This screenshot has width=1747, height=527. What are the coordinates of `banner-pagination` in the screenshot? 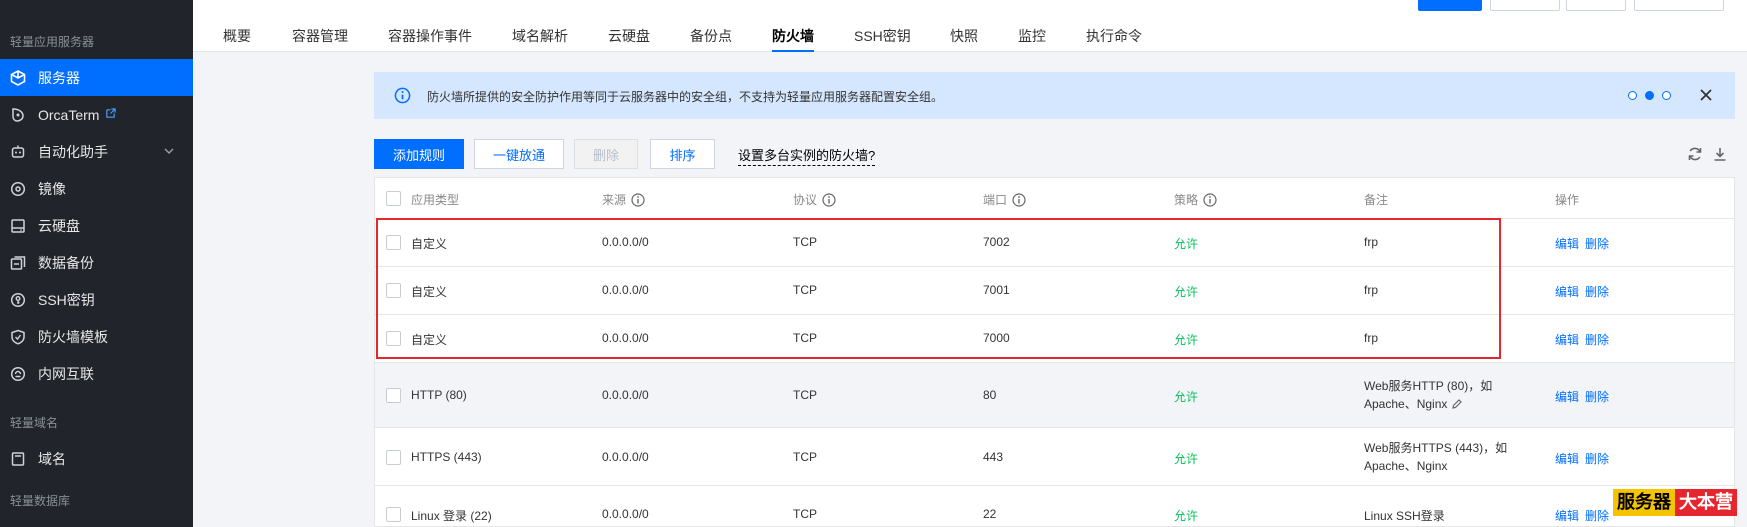 It's located at (1649, 95).